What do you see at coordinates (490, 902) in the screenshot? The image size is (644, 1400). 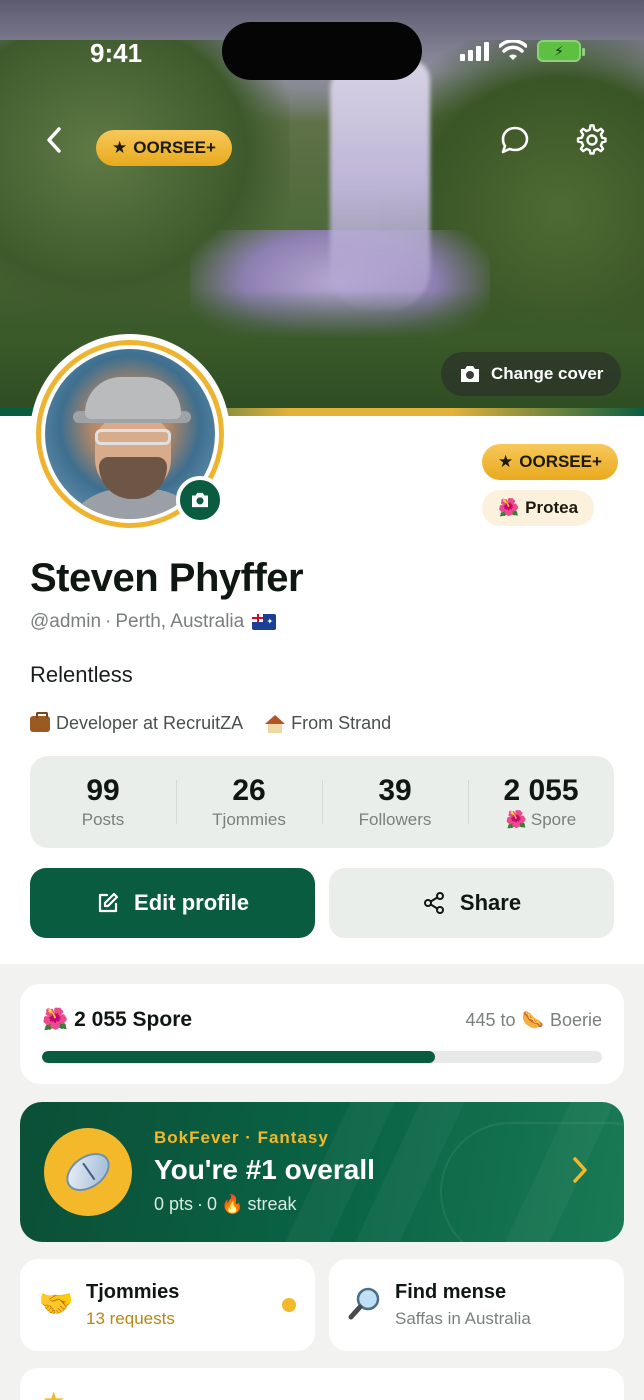 I see `share-label: Share` at bounding box center [490, 902].